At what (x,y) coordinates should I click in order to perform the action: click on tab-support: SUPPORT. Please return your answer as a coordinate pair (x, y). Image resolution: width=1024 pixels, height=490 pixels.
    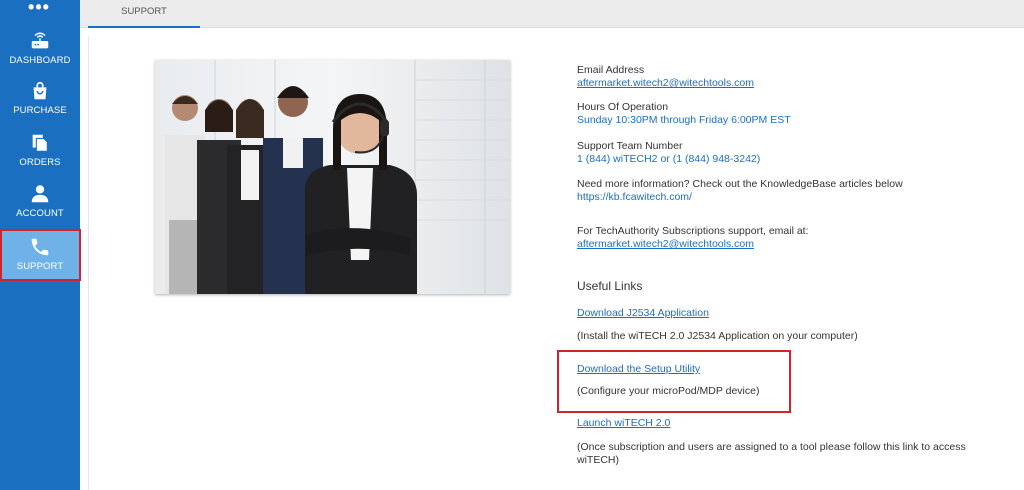
    Looking at the image, I should click on (144, 14).